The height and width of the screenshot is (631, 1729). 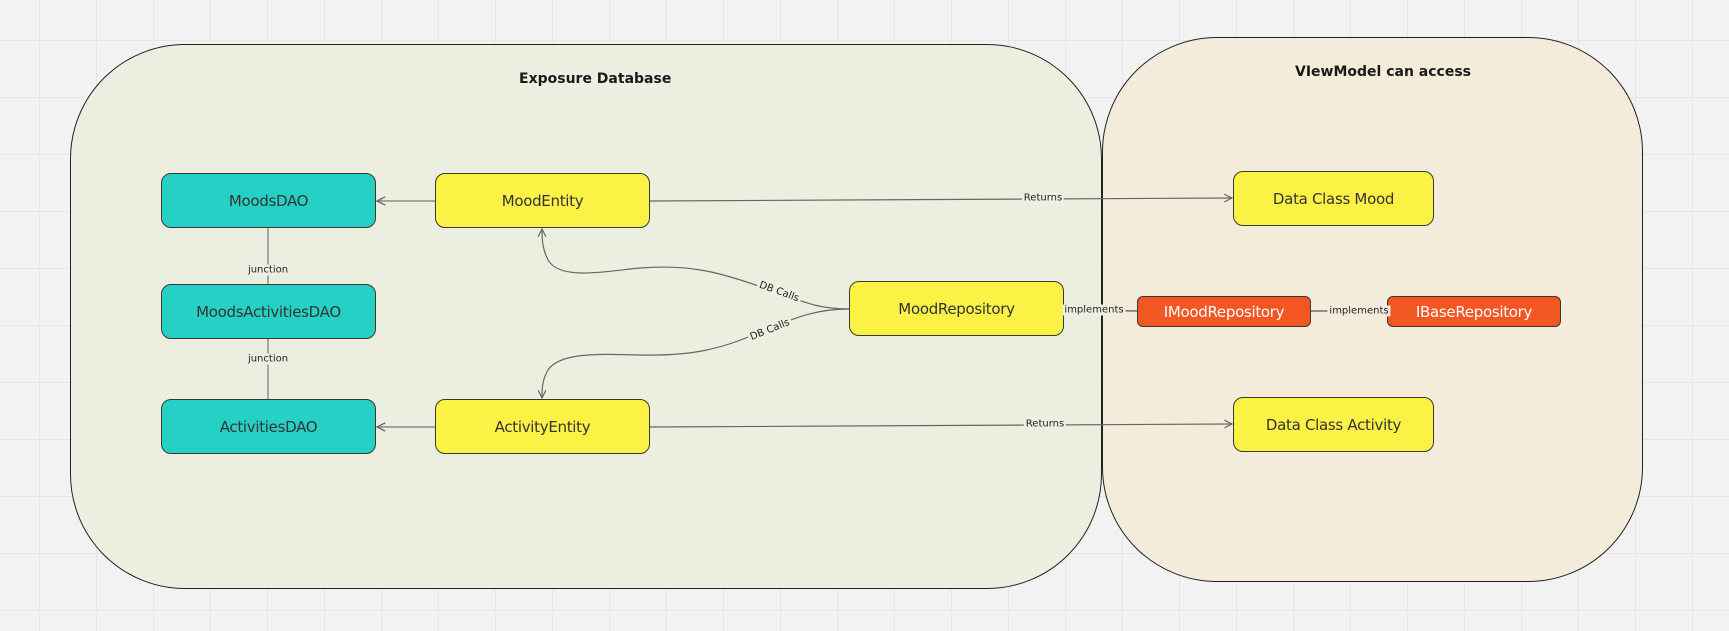 What do you see at coordinates (1359, 311) in the screenshot?
I see `label-implements-2: implements` at bounding box center [1359, 311].